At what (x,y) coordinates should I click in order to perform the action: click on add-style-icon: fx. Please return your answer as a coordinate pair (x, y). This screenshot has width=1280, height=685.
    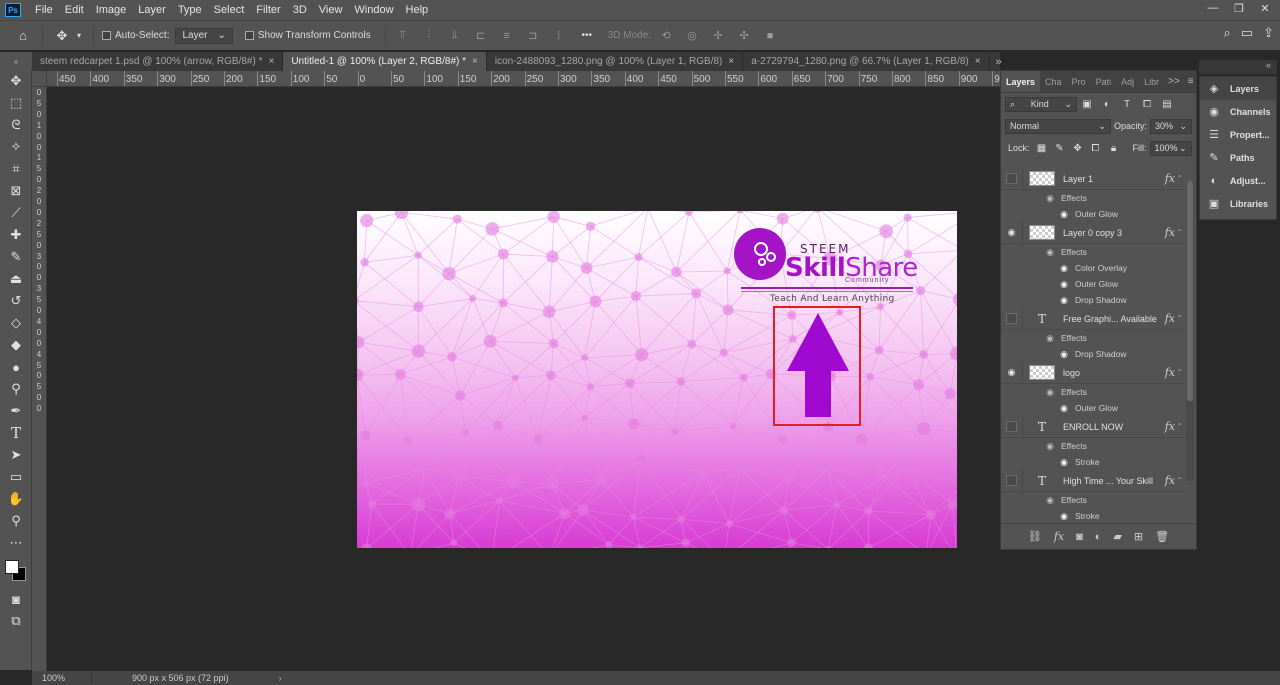
    Looking at the image, I should click on (1059, 536).